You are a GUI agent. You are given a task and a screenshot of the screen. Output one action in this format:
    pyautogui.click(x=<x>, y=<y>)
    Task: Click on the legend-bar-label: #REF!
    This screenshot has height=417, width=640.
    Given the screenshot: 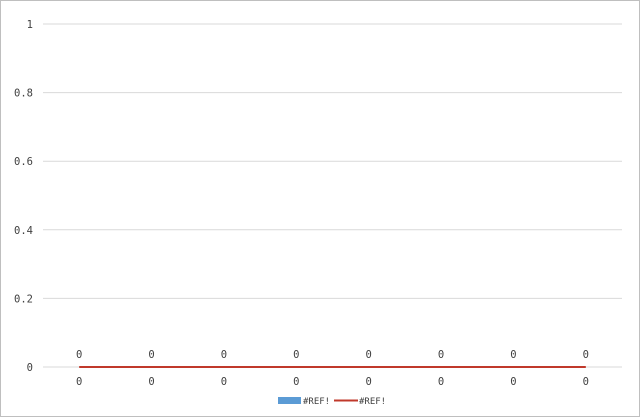 What is the action you would take?
    pyautogui.click(x=316, y=402)
    